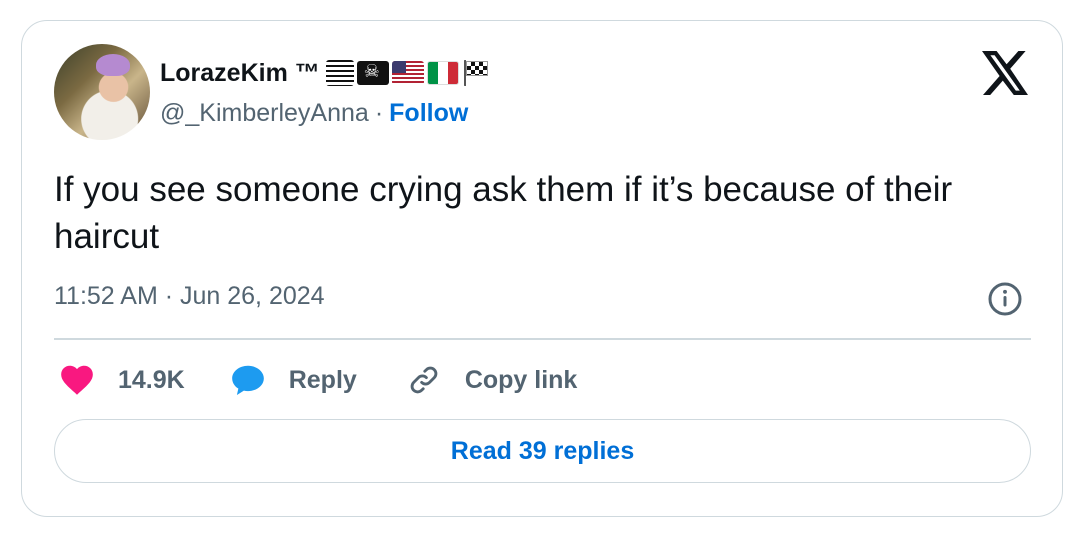 This screenshot has height=545, width=1091. Describe the element at coordinates (77, 380) in the screenshot. I see `heart-icon` at that location.